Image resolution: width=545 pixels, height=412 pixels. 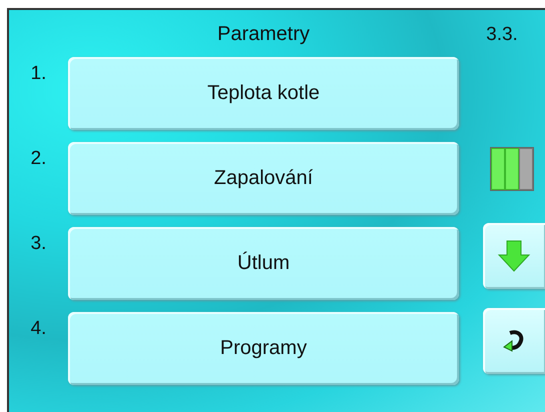 What do you see at coordinates (263, 263) in the screenshot?
I see `menu-item-button: Útlum` at bounding box center [263, 263].